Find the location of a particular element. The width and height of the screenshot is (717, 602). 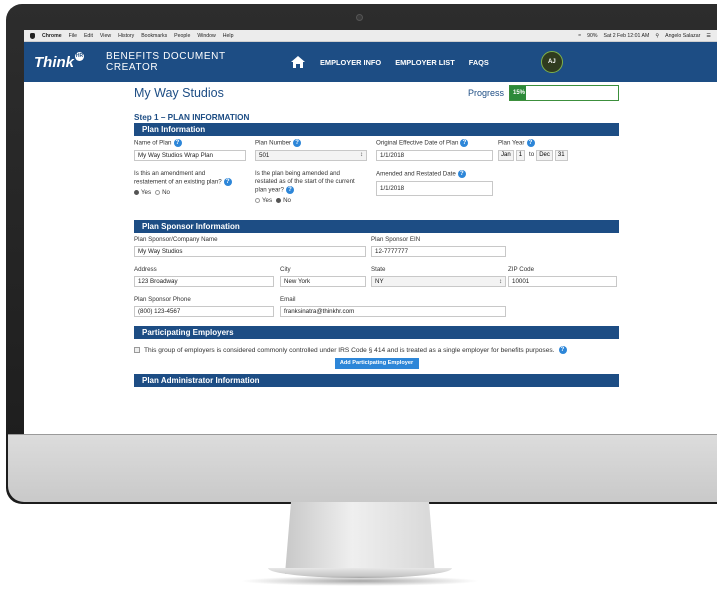

amendment-radios: Yes No is located at coordinates (193, 192).